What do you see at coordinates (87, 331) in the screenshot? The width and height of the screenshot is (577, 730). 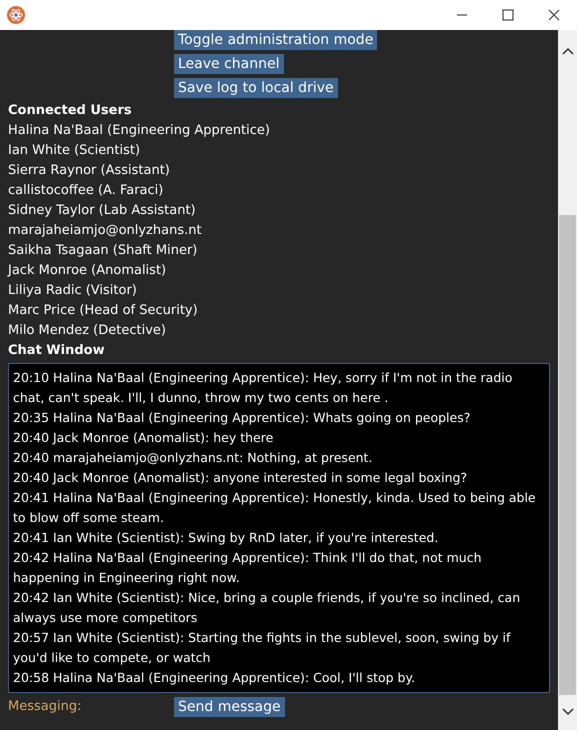 I see `user-entry: Milo Mendez (Detective)` at bounding box center [87, 331].